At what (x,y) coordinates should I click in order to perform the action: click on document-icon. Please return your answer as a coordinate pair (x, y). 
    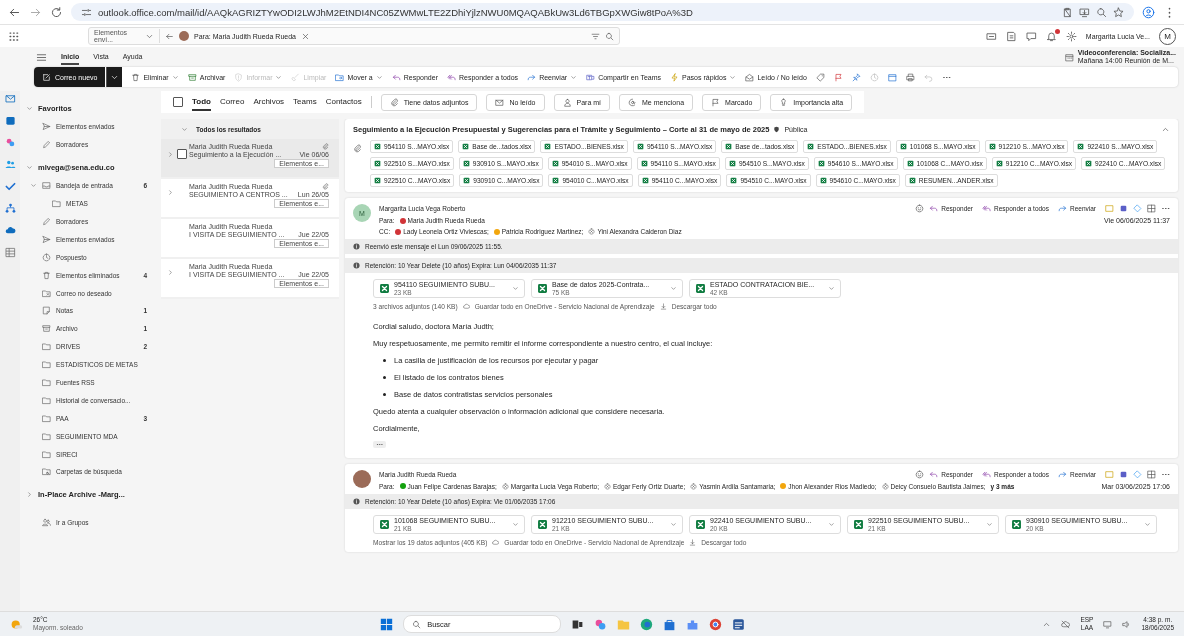
    Looking at the image, I should click on (1011, 36).